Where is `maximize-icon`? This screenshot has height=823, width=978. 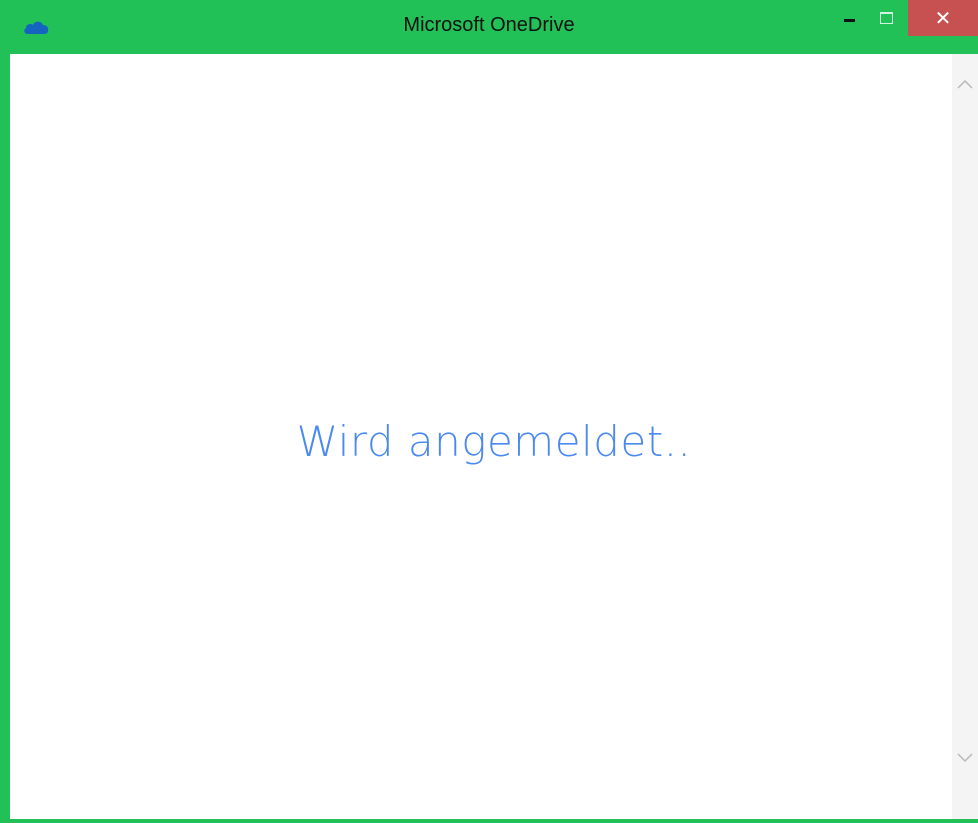 maximize-icon is located at coordinates (886, 18).